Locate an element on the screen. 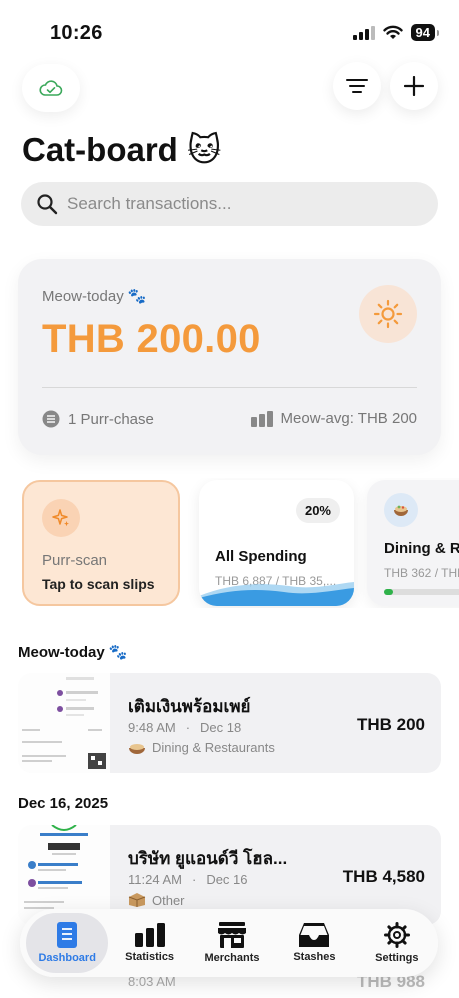 This screenshot has height=998, width=459. tab-label: Stashes is located at coordinates (314, 957).